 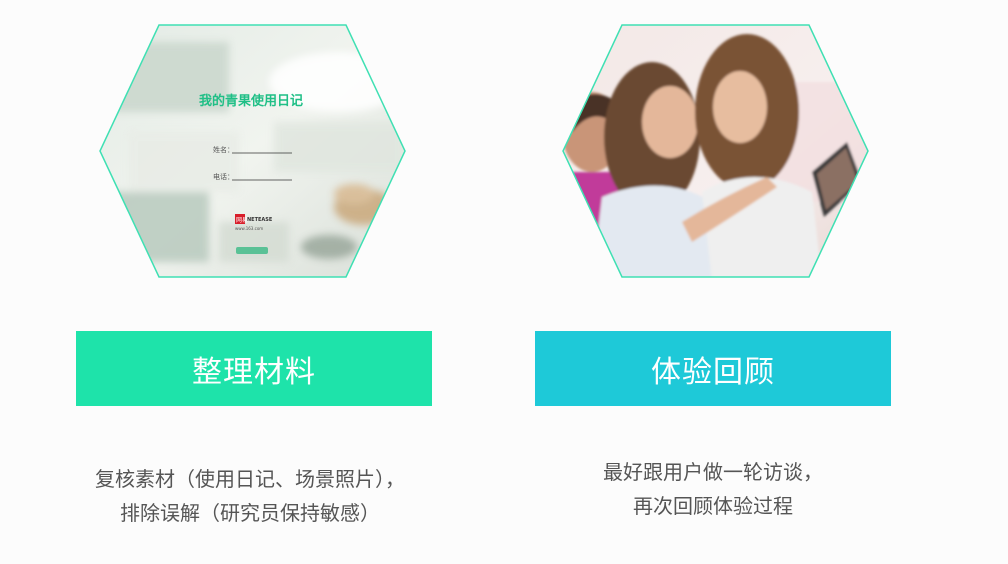 What do you see at coordinates (250, 513) in the screenshot?
I see `description-line: 排除误解（研究员保持敏感）` at bounding box center [250, 513].